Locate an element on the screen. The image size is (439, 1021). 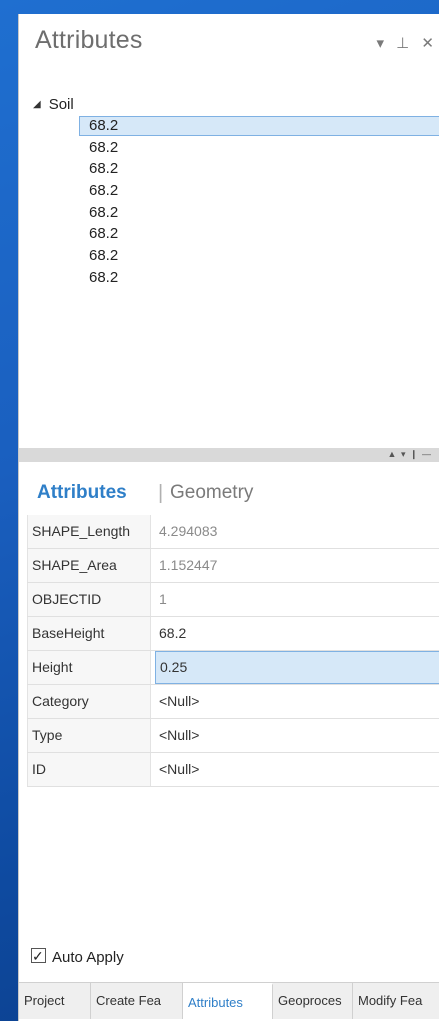
tree-layer-node: ◢ Soil is located at coordinates (53, 105).